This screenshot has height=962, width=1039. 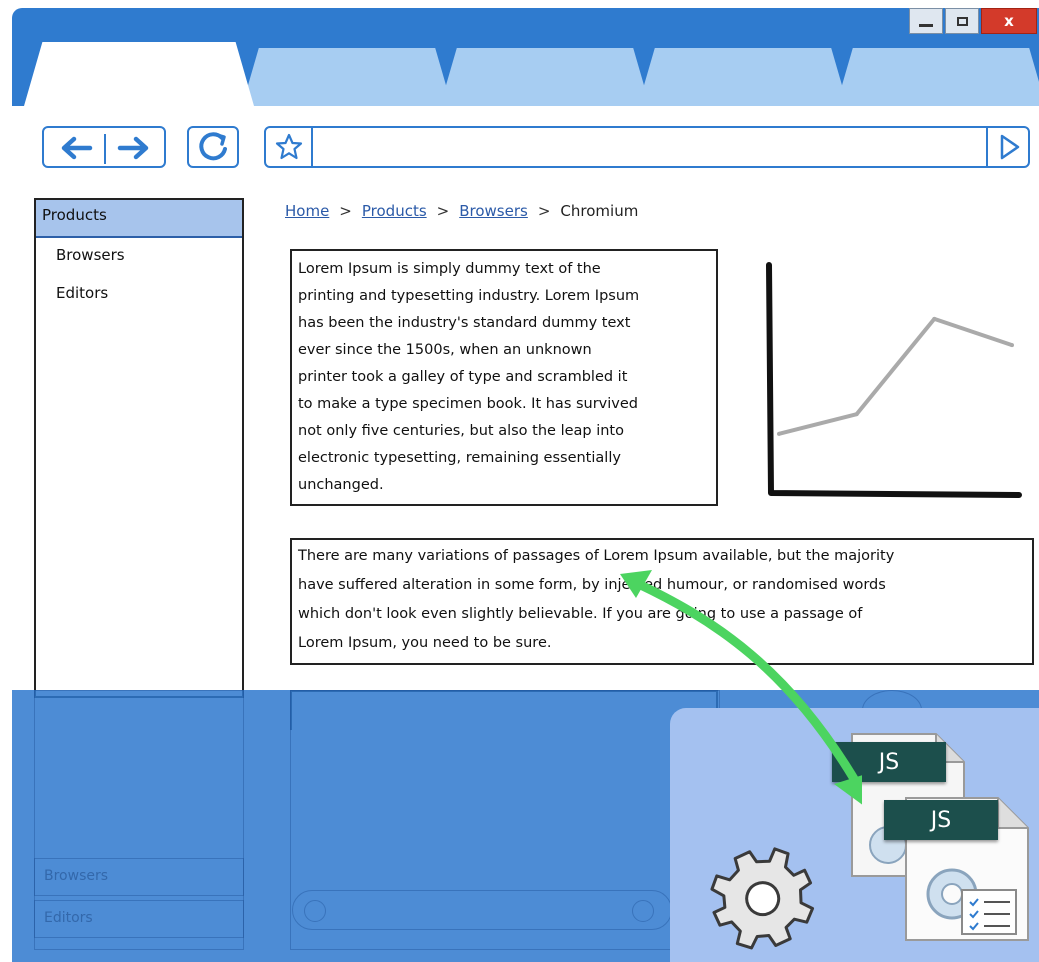 I want to click on title-bar: x, so click(x=525, y=57).